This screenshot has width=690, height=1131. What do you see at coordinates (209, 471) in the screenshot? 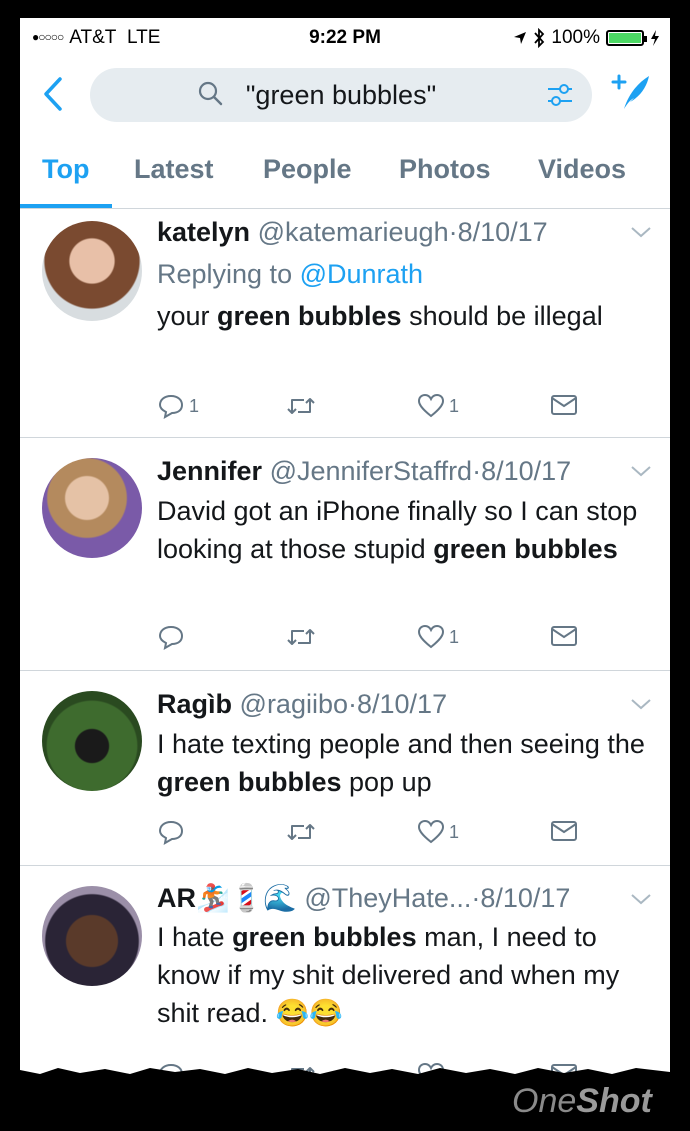
I see `user-name: Jennifer` at bounding box center [209, 471].